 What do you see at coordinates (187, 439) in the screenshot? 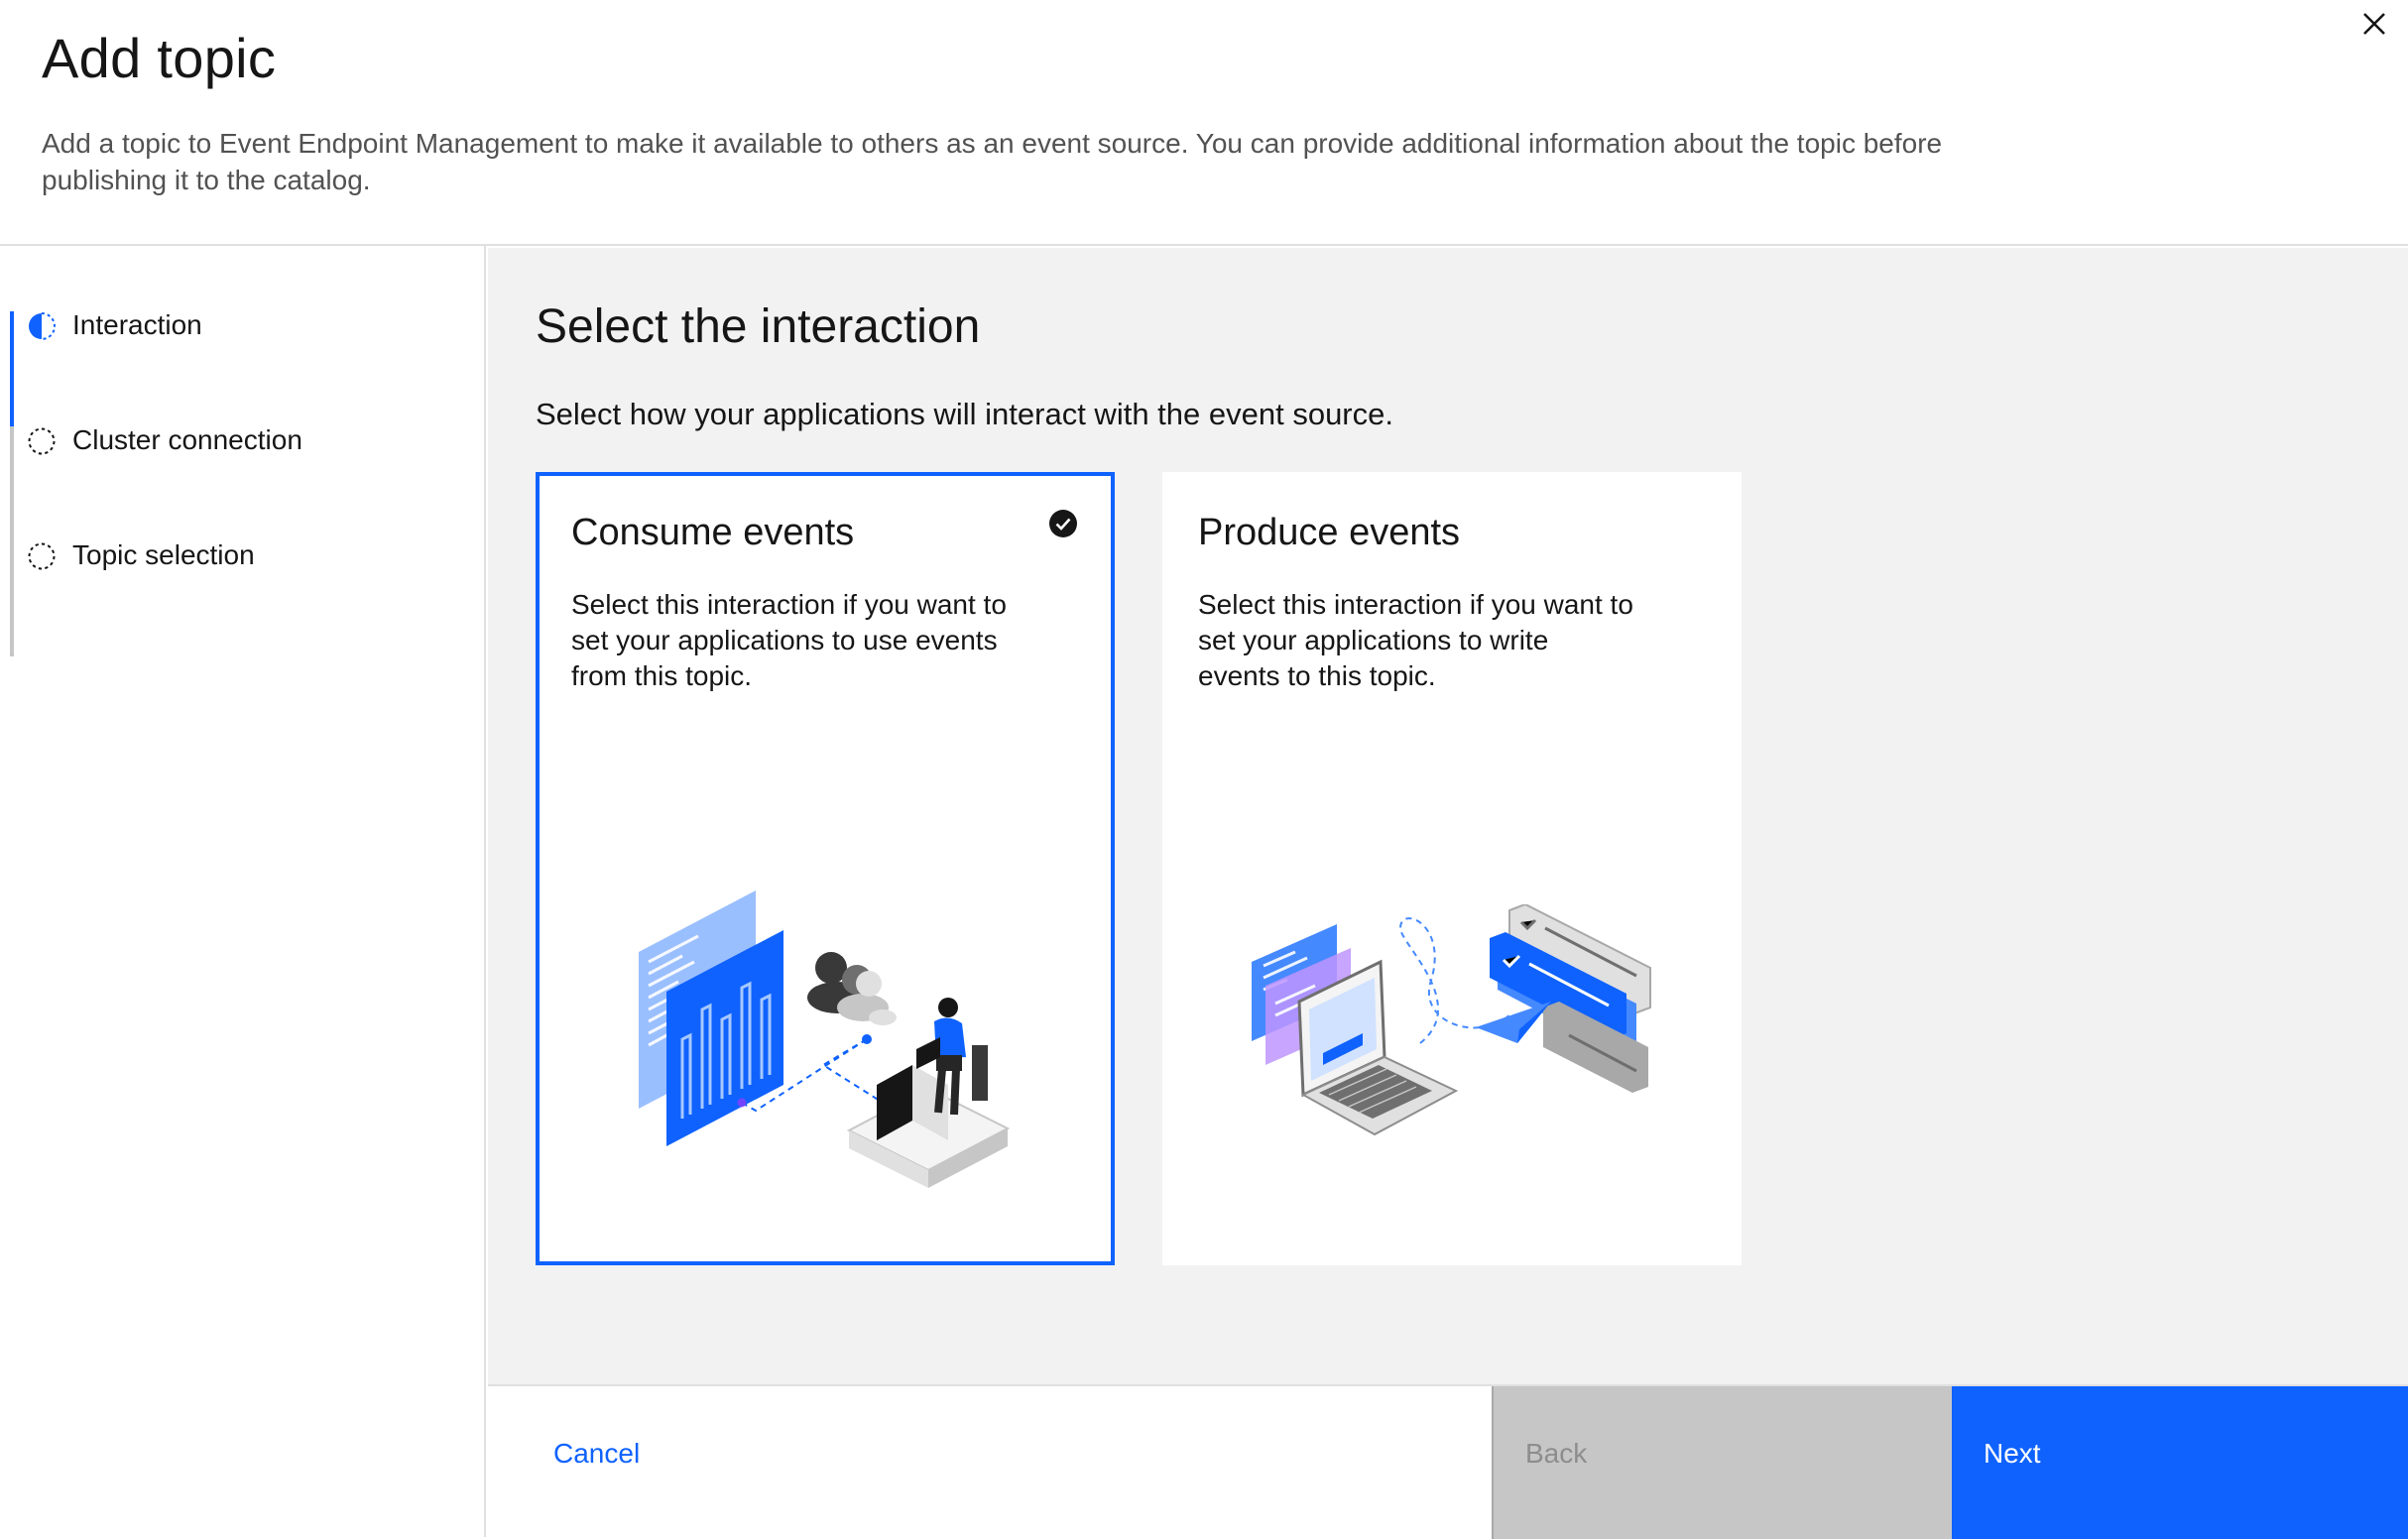
I see `step-label: Cluster connection` at bounding box center [187, 439].